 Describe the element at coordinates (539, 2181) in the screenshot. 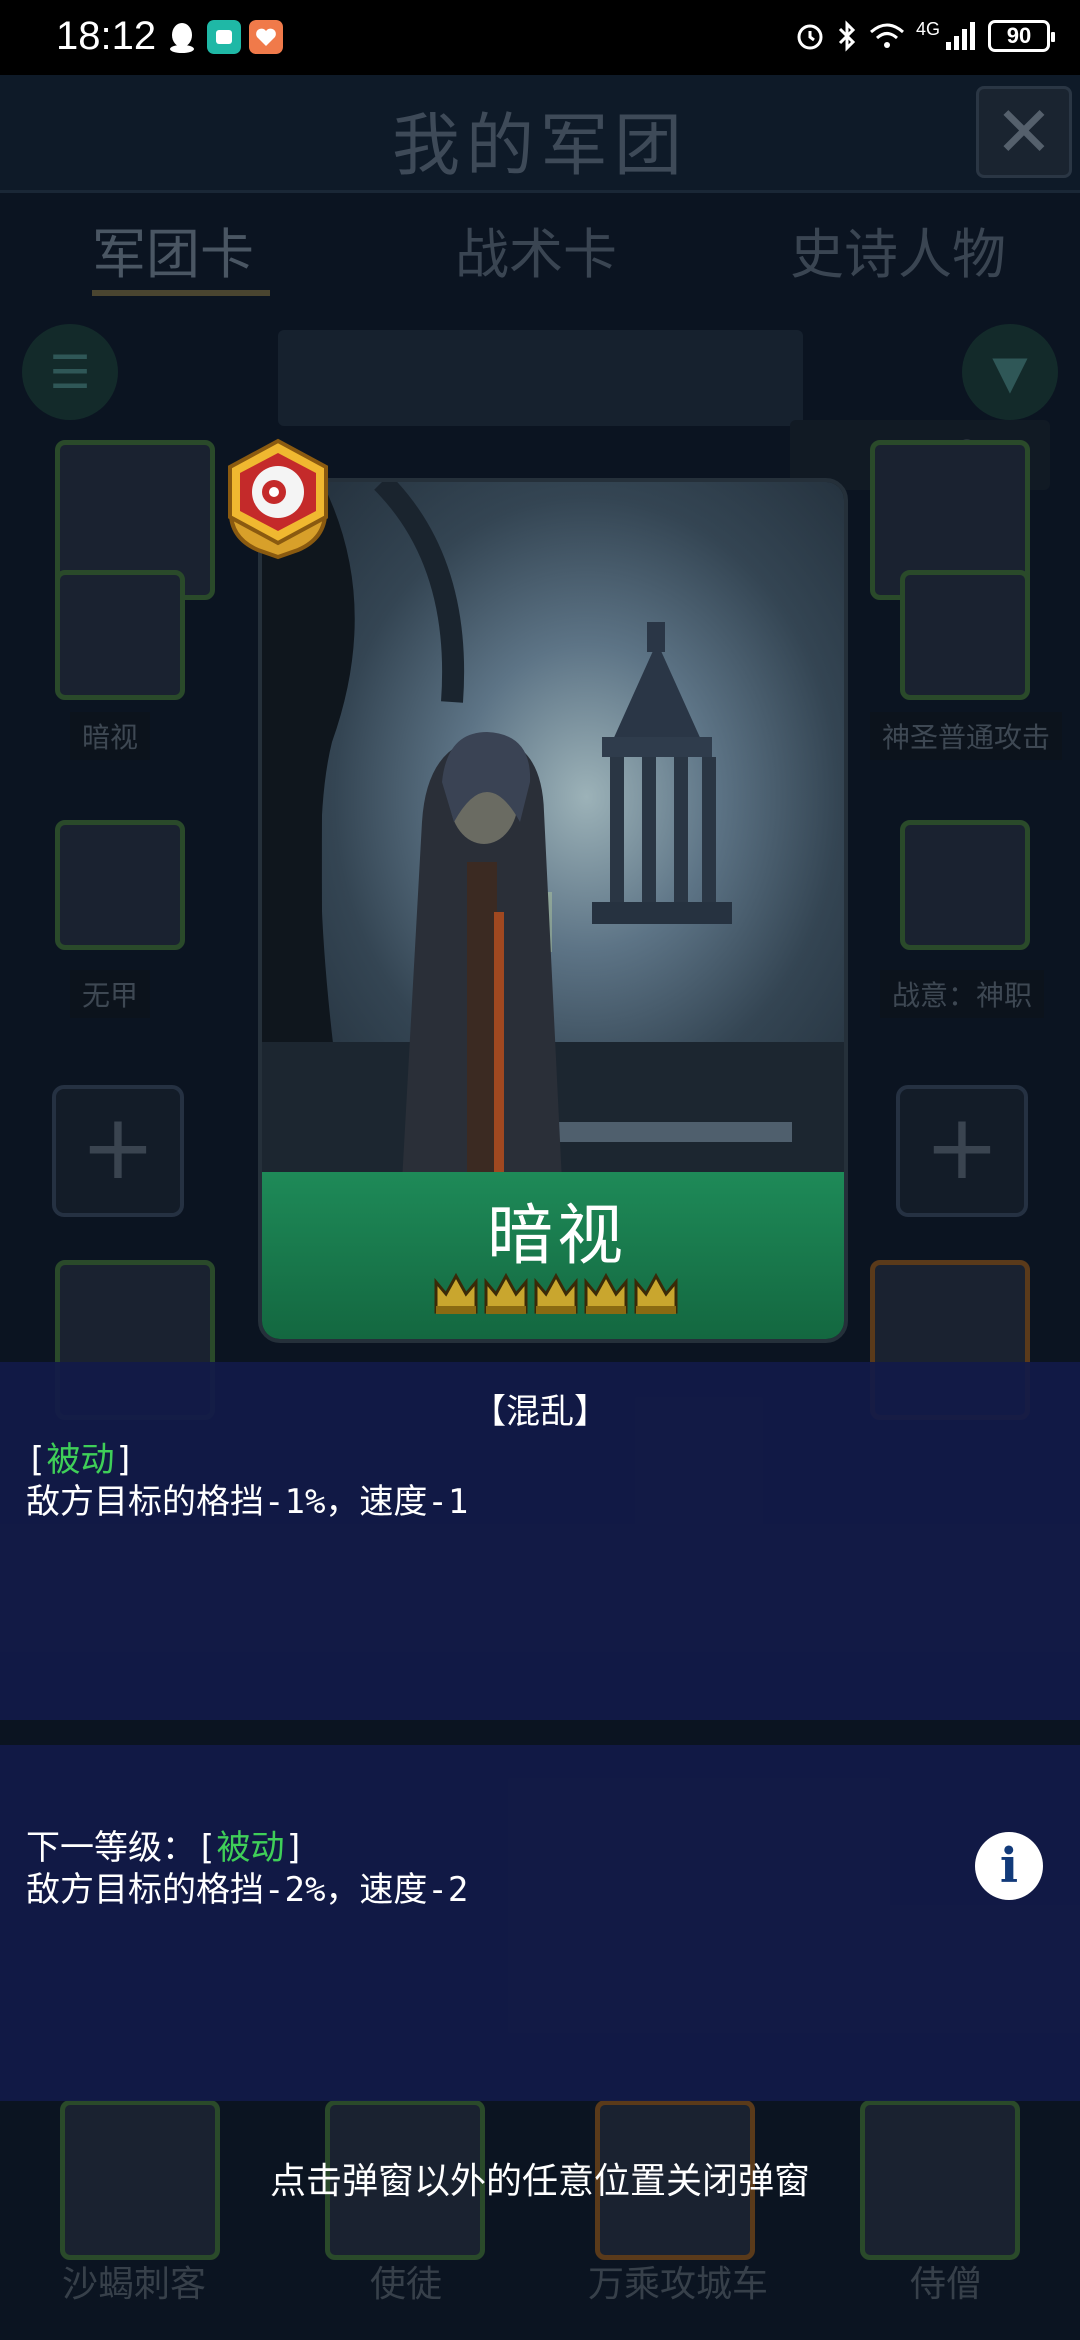

I see `close-hint: 点击弹窗以外的任意位置关闭弹窗` at that location.